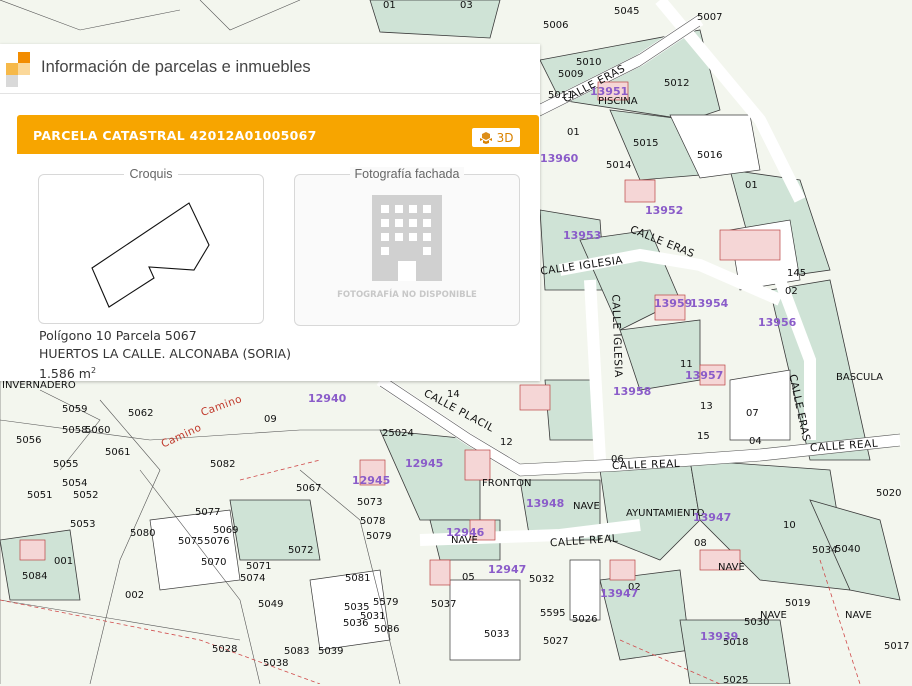 This screenshot has width=912, height=686. What do you see at coordinates (700, 543) in the screenshot?
I see `map-parcel-label: 08` at bounding box center [700, 543].